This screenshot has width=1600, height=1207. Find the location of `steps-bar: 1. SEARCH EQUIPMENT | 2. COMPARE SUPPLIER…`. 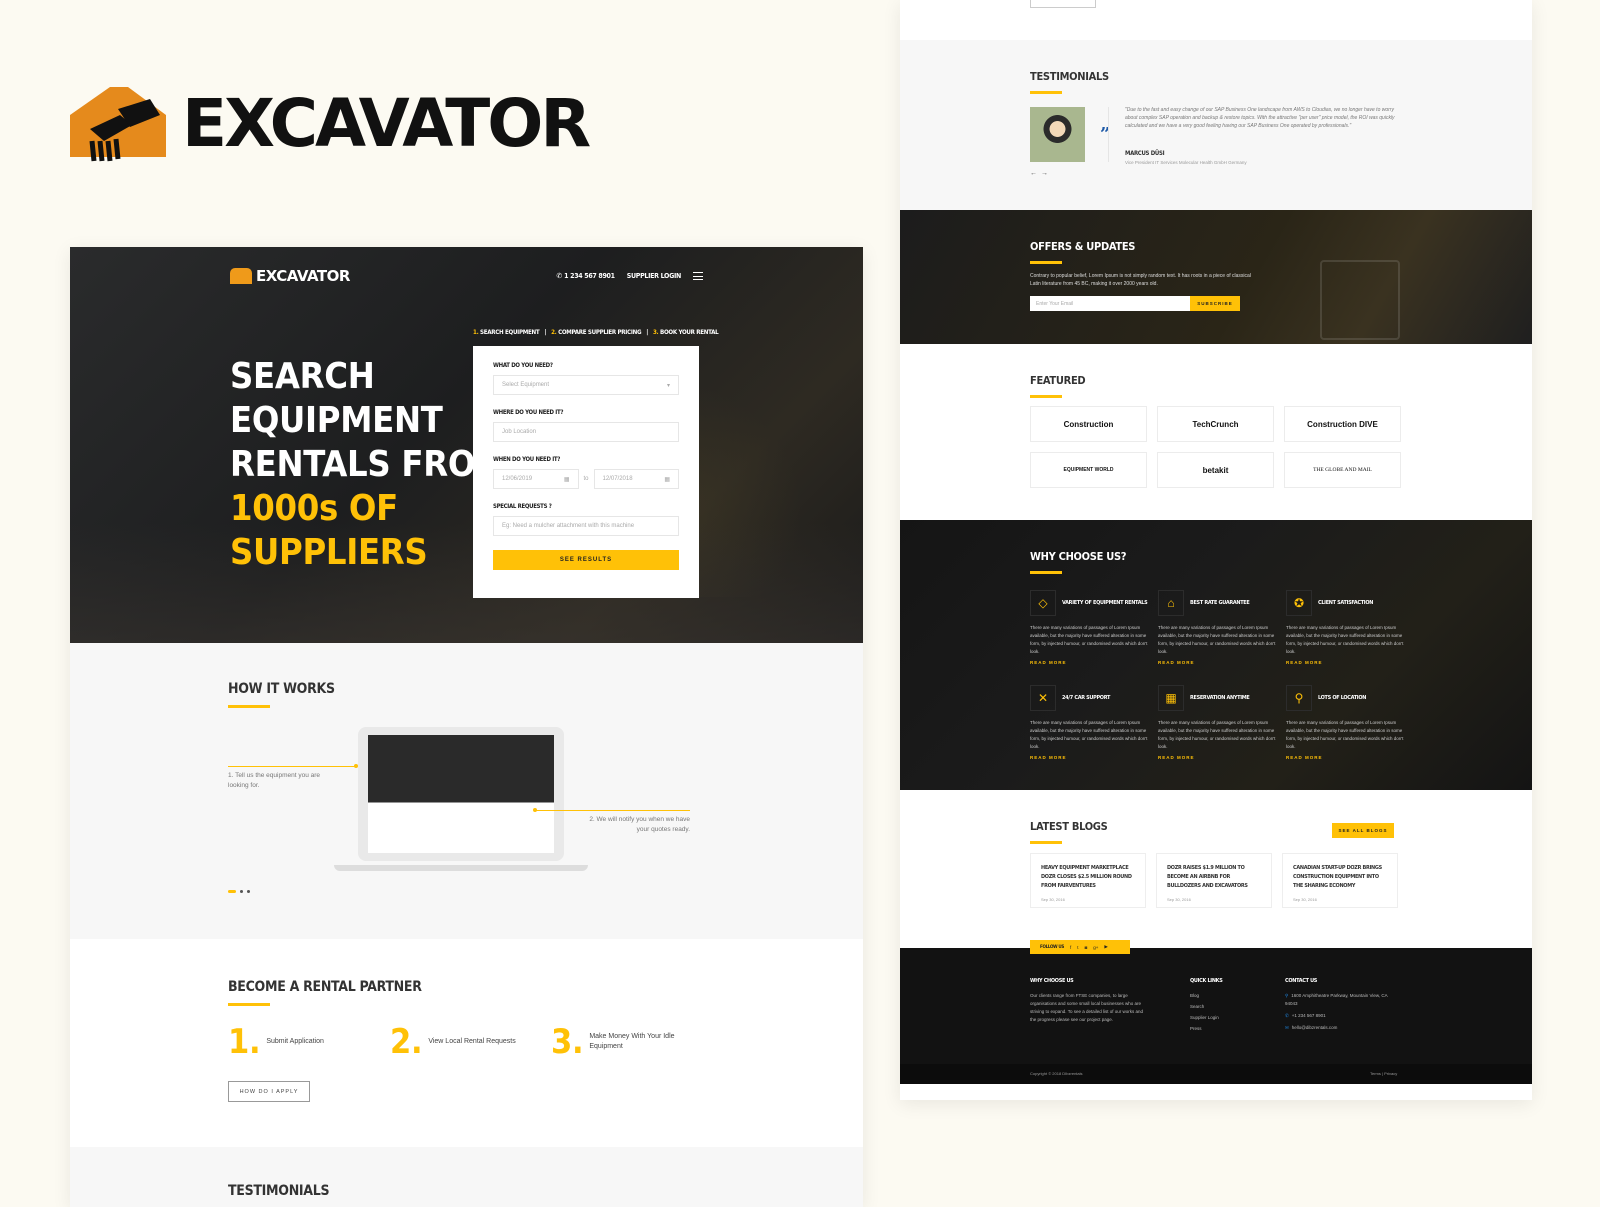

steps-bar: 1. SEARCH EQUIPMENT | 2. COMPARE SUPPLIER… is located at coordinates (596, 332).